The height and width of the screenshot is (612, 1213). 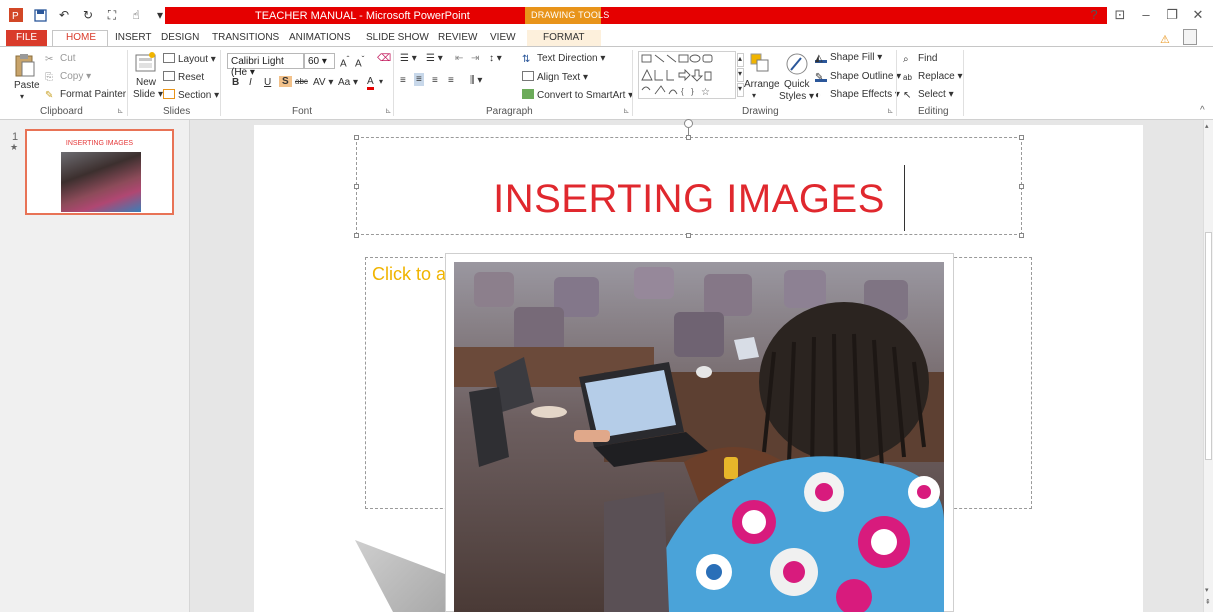 I want to click on account-avatar, so click(x=1190, y=37).